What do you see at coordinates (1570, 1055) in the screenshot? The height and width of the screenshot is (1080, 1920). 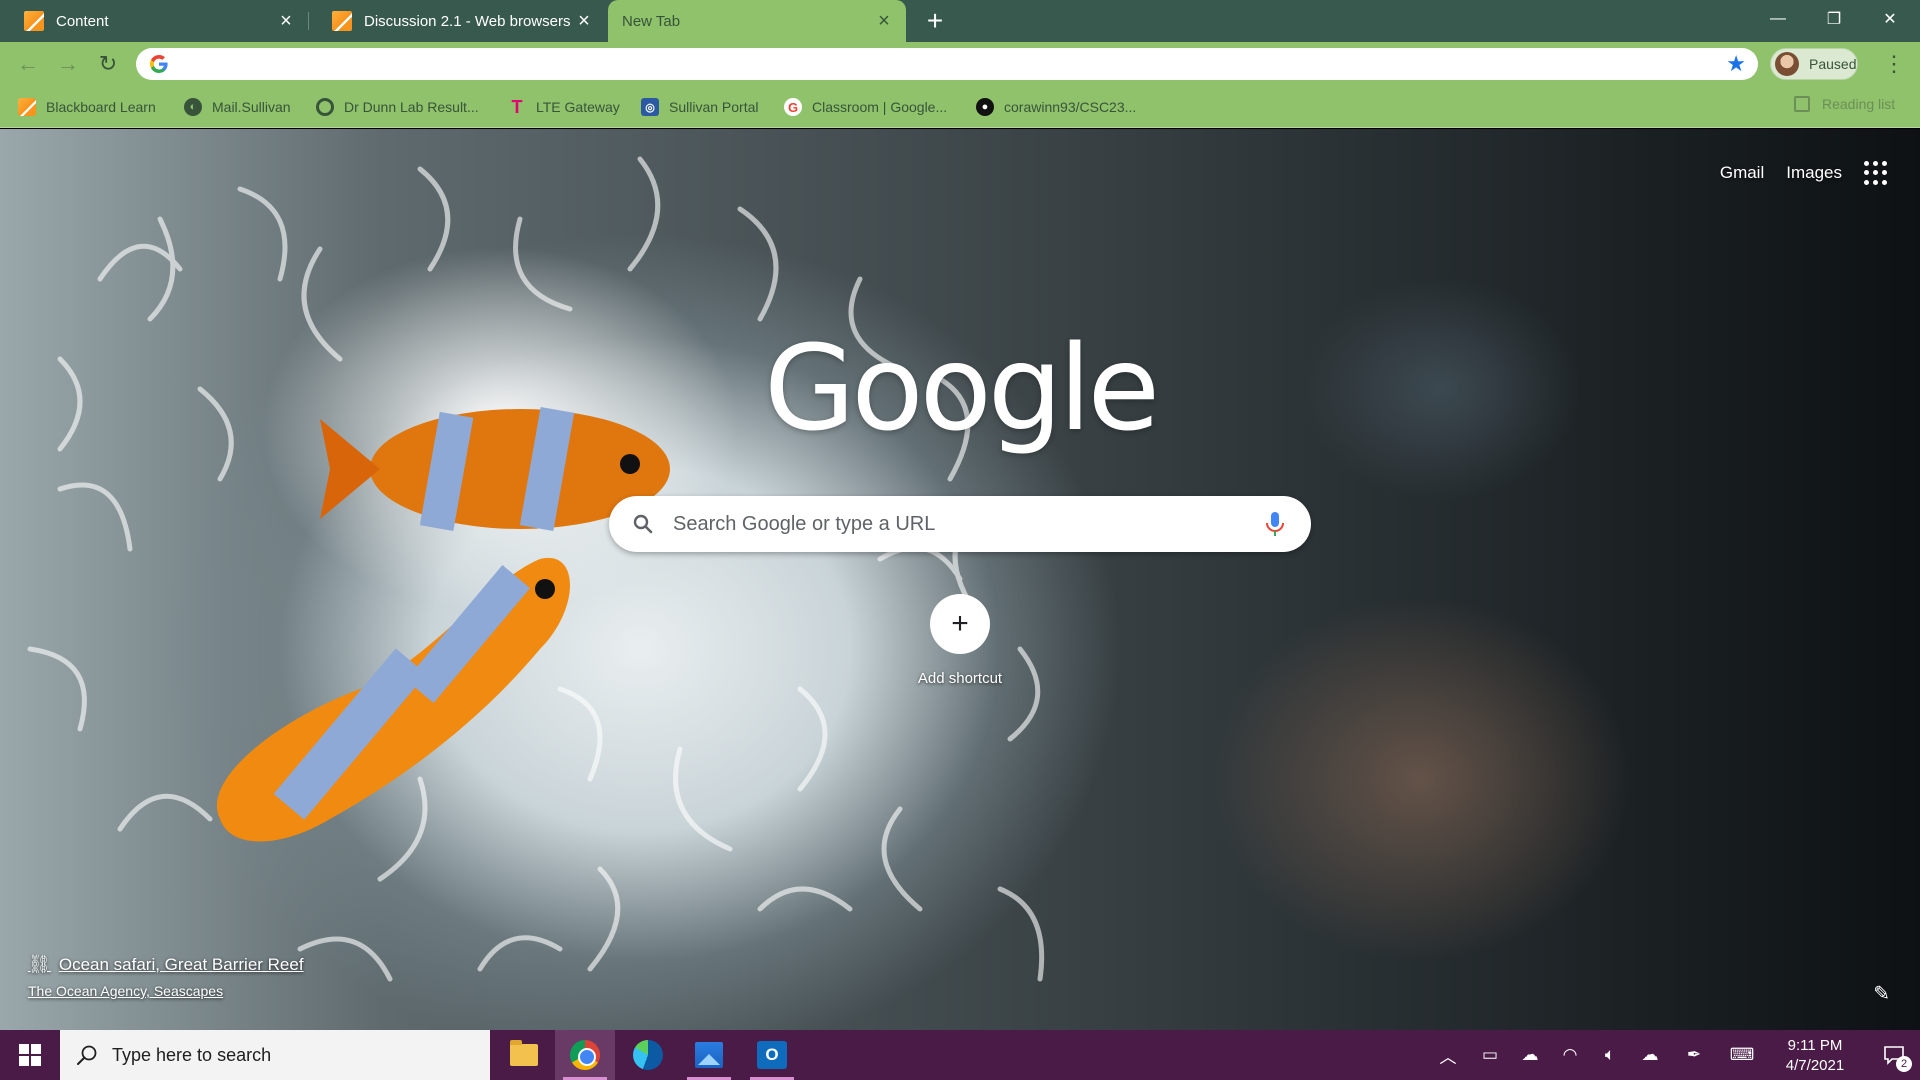 I see `wifi-icon: ◠` at bounding box center [1570, 1055].